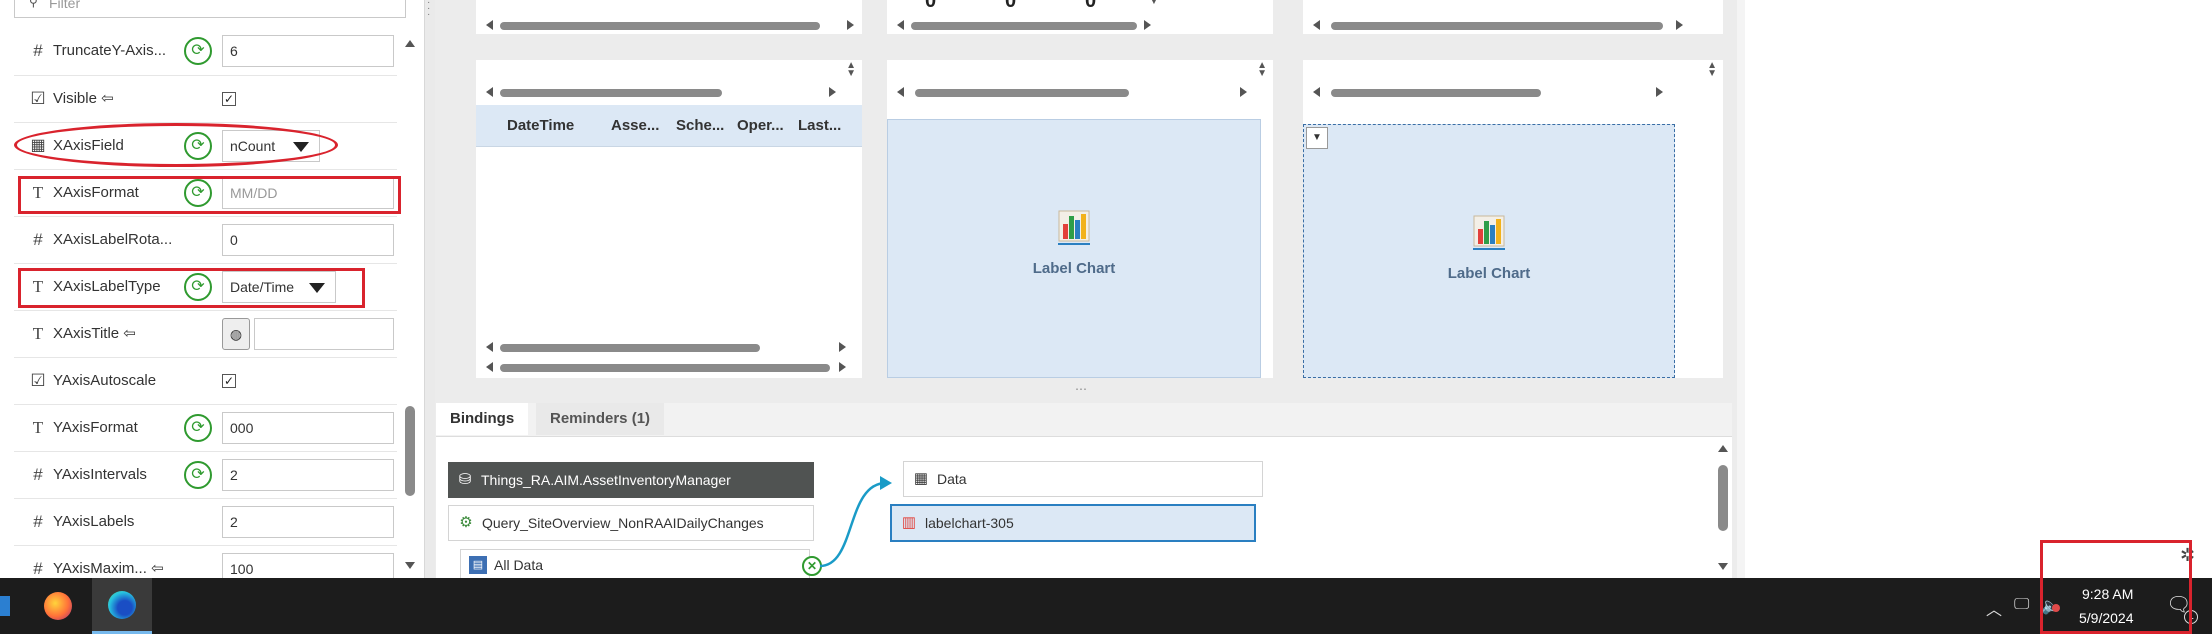 The image size is (2212, 634). Describe the element at coordinates (1994, 608) in the screenshot. I see `chevron-up-icon: ︿` at that location.